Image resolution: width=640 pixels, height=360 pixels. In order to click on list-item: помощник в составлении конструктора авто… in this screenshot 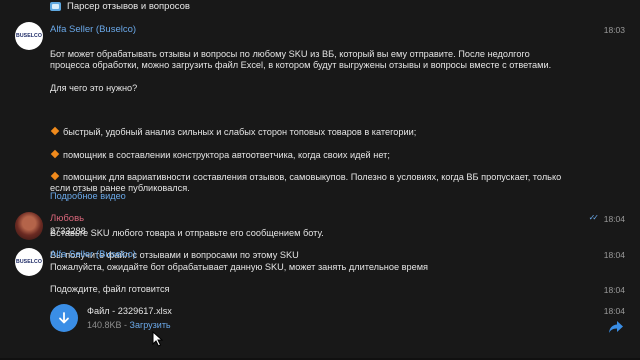, I will do `click(310, 155)`.